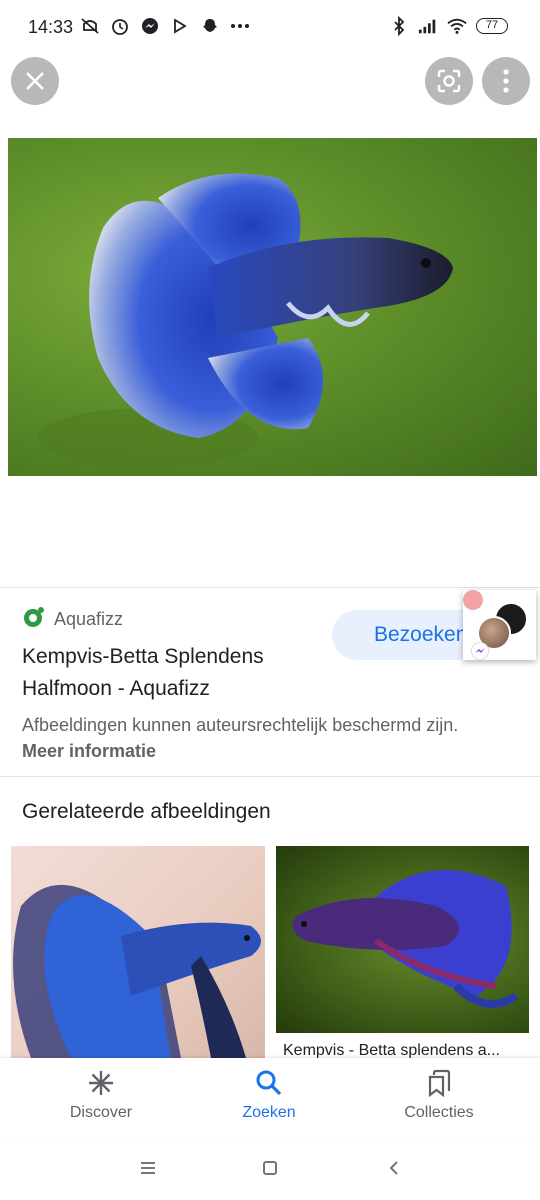  What do you see at coordinates (270, 28) in the screenshot?
I see `status-bar: 14:33 77` at bounding box center [270, 28].